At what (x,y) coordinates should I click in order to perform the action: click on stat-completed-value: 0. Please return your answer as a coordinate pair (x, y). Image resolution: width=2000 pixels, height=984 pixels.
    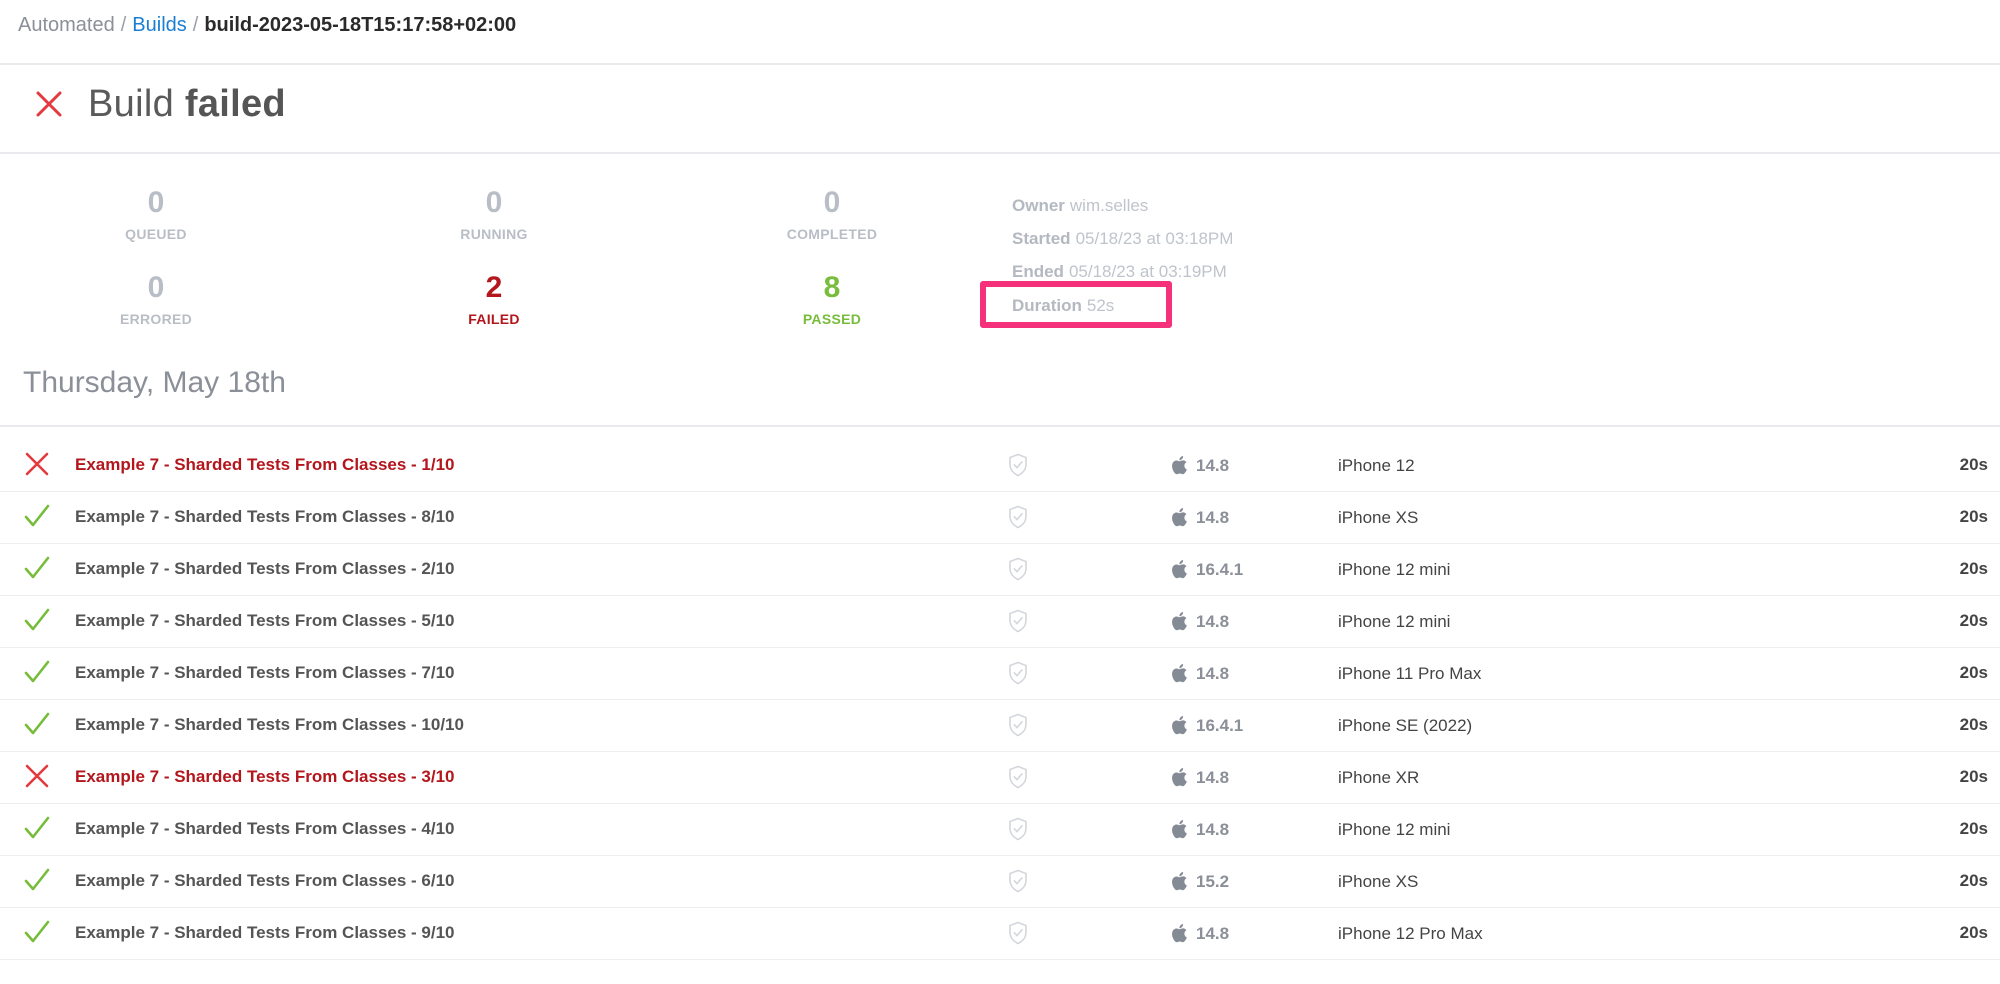
    Looking at the image, I should click on (832, 202).